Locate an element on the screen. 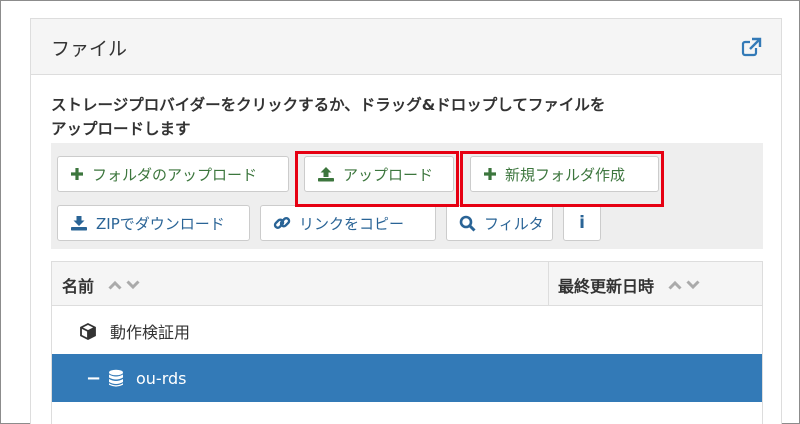 This screenshot has width=800, height=424. name-column-header: 名前 is located at coordinates (101, 285).